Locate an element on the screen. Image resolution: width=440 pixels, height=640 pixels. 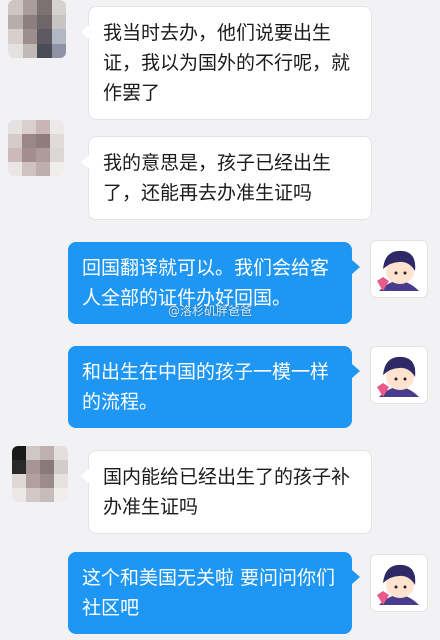
incoming-message-bubble: 我当时去办，他们说要出生证，我以为国外的不行呢，就作罢了 is located at coordinates (226, 63).